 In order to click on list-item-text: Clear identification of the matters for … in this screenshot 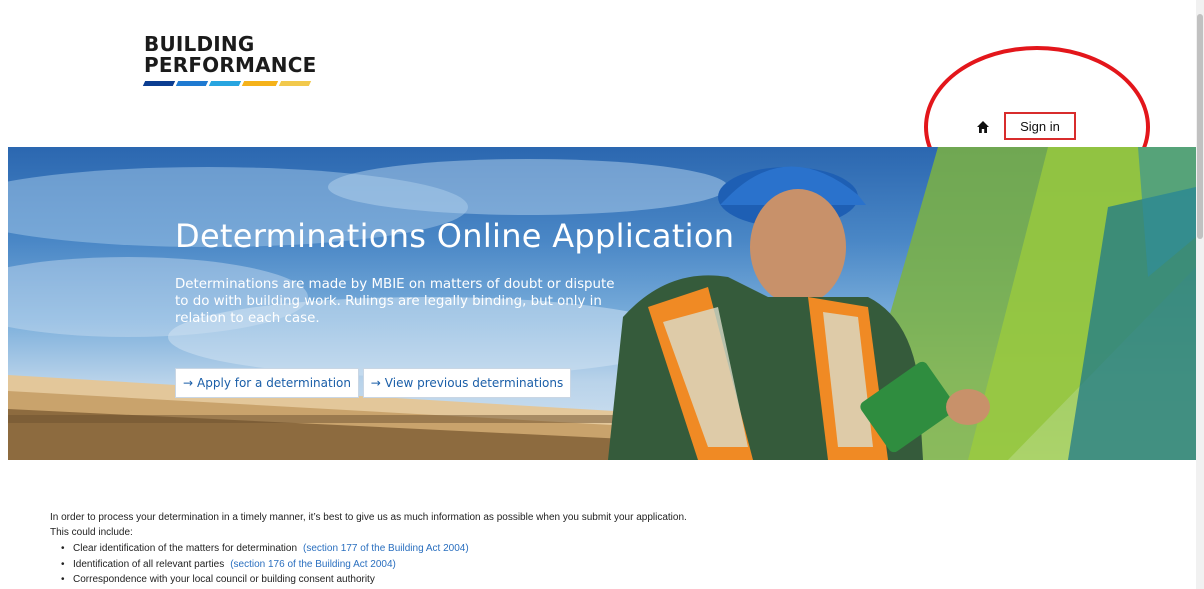, I will do `click(185, 548)`.